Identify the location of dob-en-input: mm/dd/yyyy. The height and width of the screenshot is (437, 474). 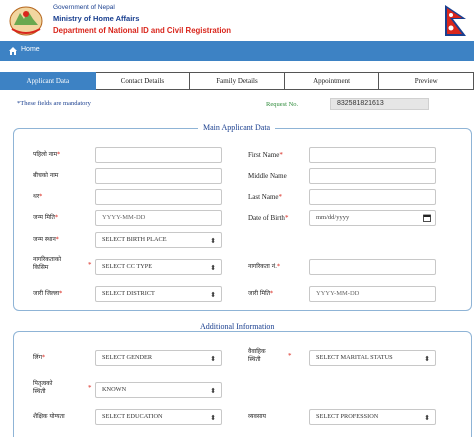
(372, 218).